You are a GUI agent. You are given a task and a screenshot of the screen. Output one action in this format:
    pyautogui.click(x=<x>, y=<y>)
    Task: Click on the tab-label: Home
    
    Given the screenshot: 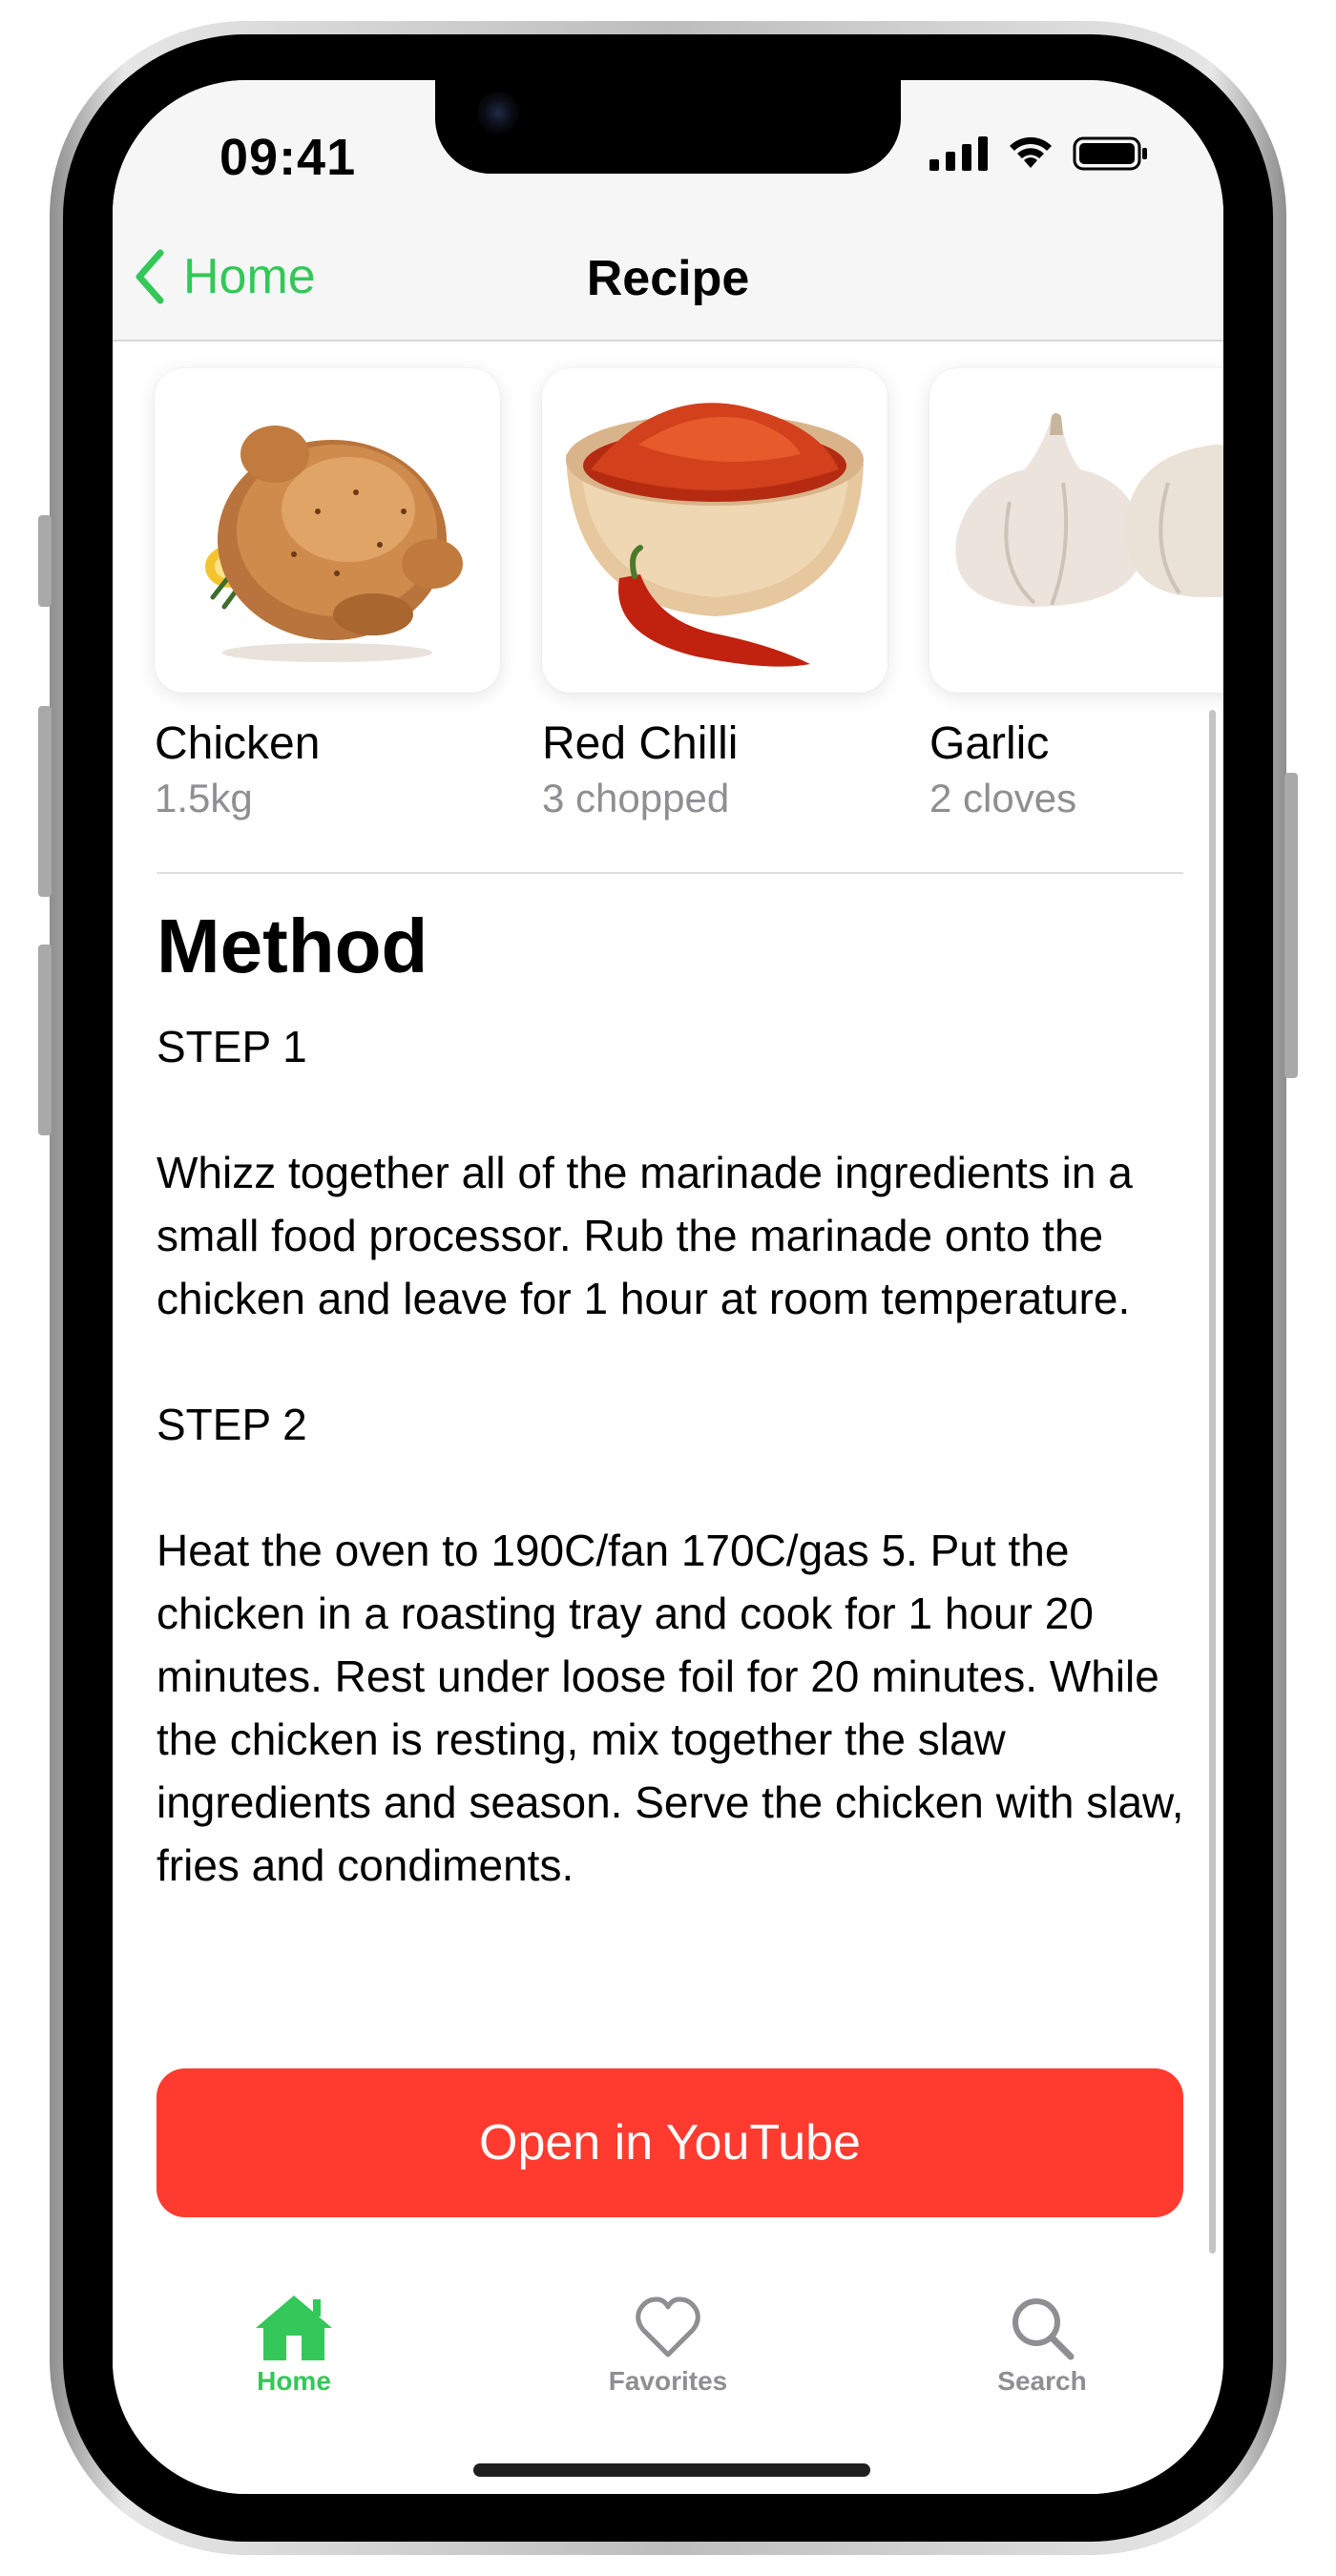 What is the action you would take?
    pyautogui.click(x=294, y=2381)
    